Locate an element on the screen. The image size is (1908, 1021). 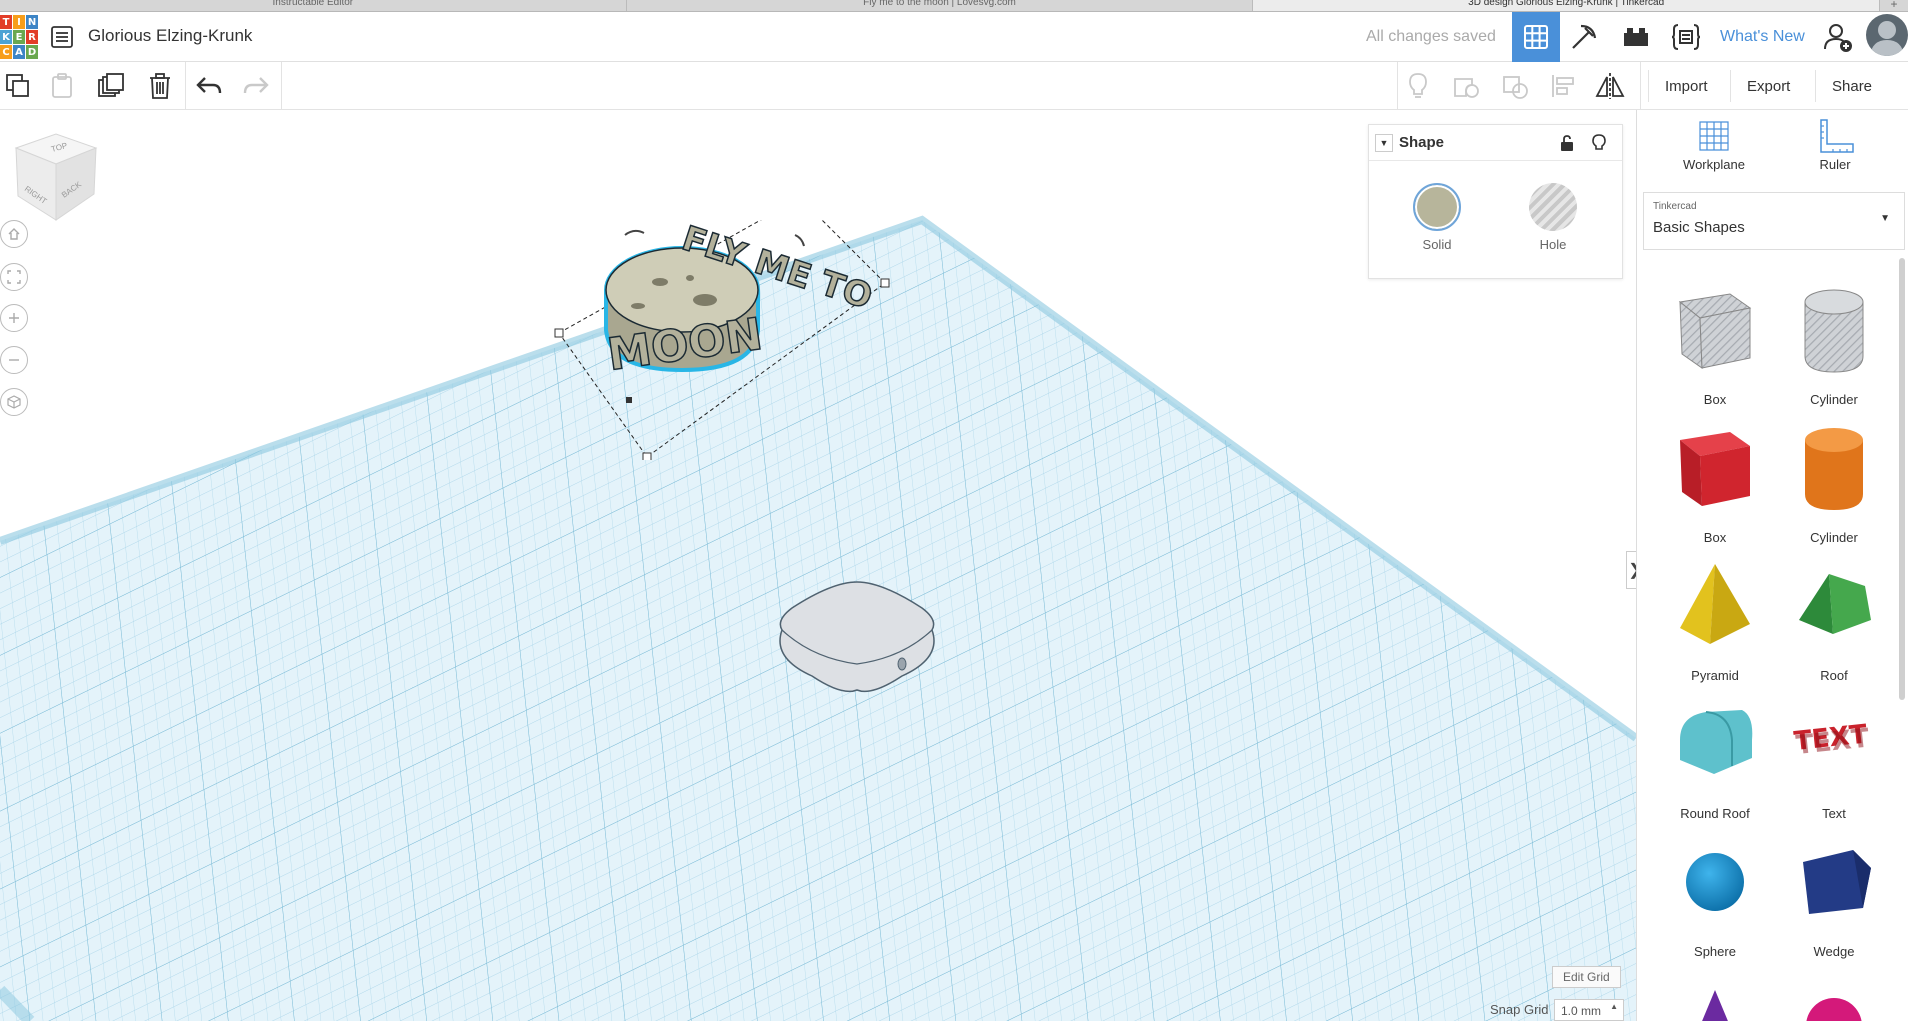
user-avatar is located at coordinates (1887, 35).